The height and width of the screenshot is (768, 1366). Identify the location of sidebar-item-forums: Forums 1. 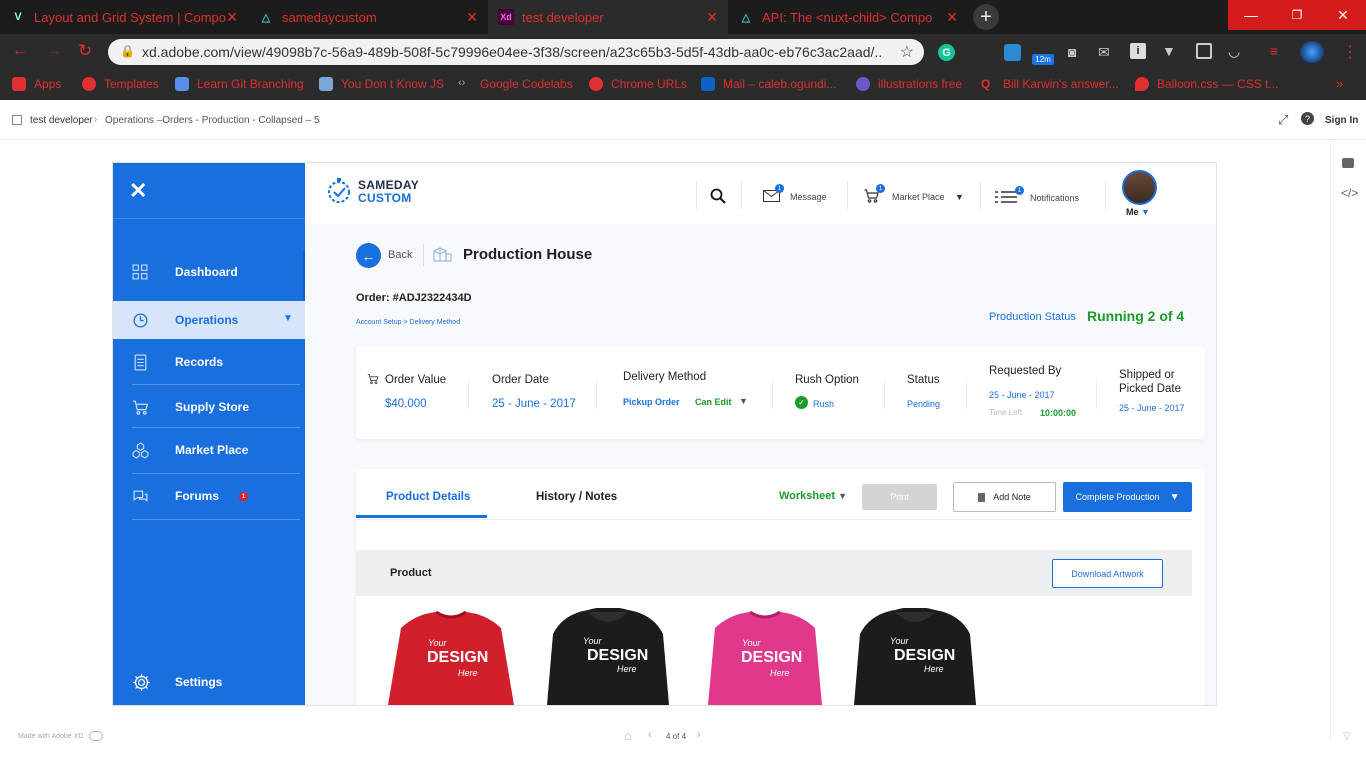
(209, 496).